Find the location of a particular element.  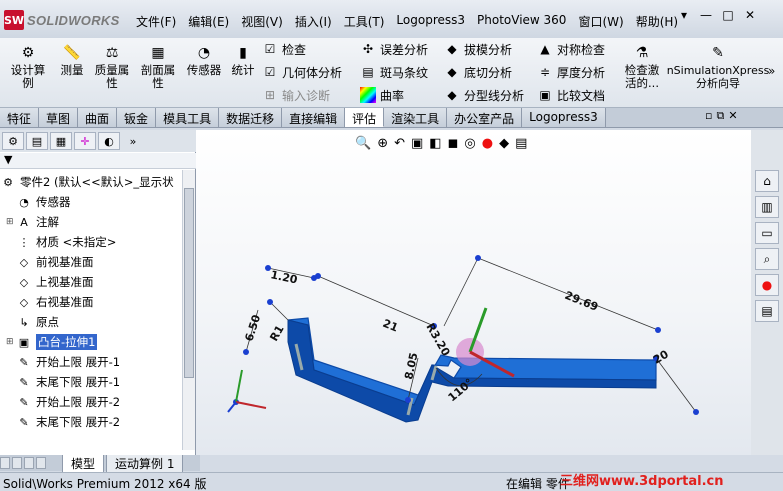

filter-icon: ▼ is located at coordinates (8, 159).